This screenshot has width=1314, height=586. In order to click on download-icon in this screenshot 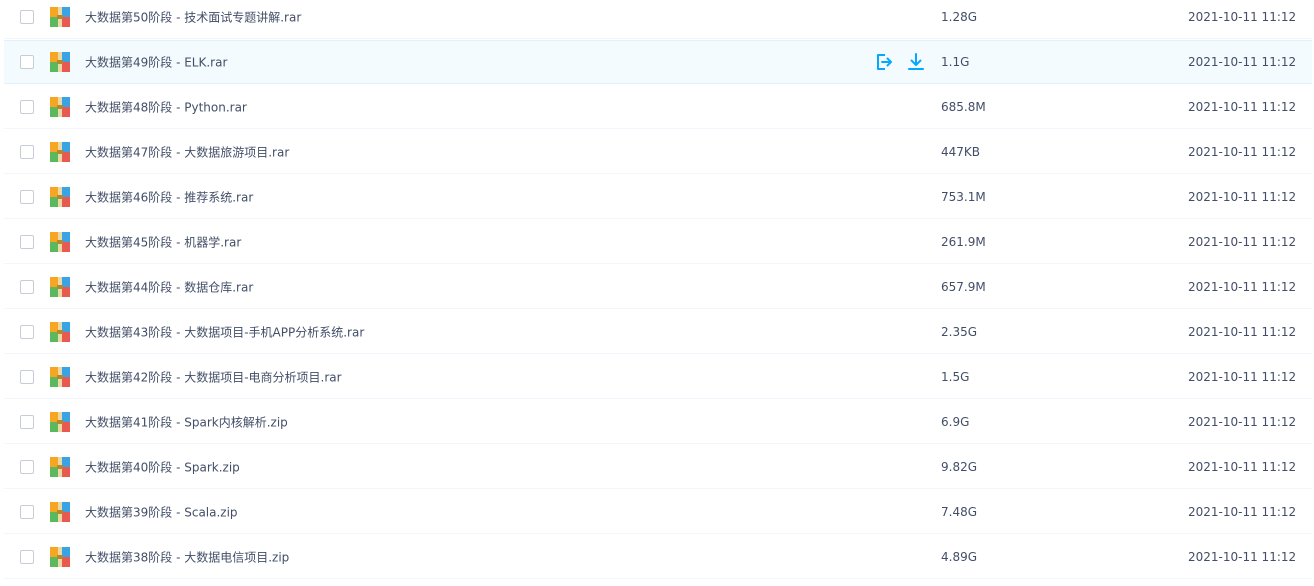, I will do `click(916, 62)`.